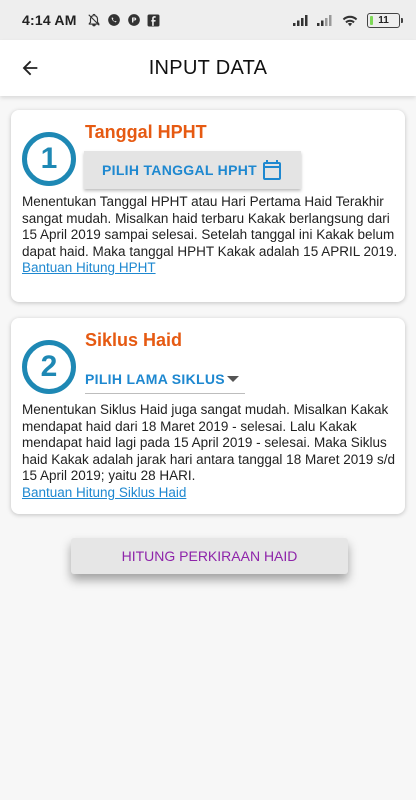  Describe the element at coordinates (146, 132) in the screenshot. I see `card-title: Tanggal HPHT` at that location.